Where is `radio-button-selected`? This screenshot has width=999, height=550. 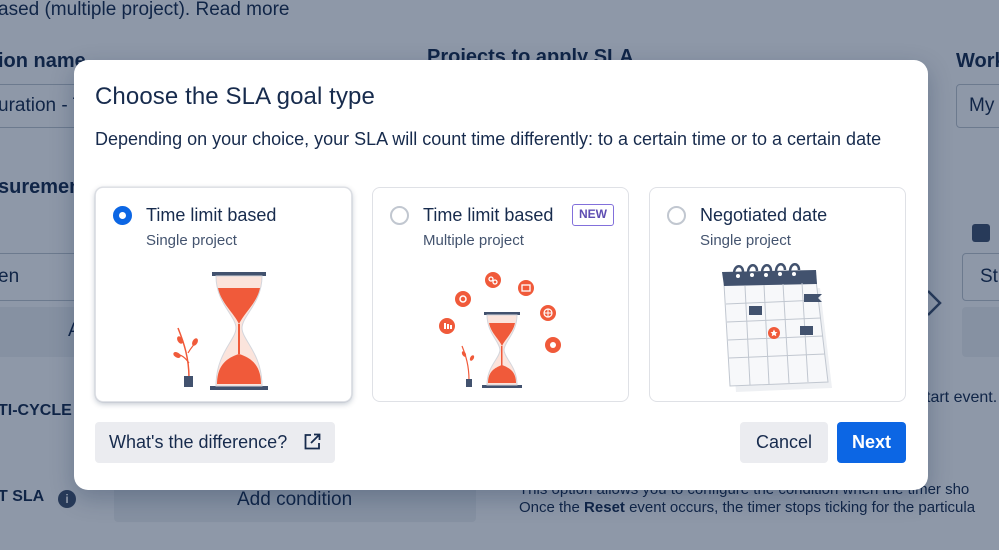 radio-button-selected is located at coordinates (122, 215).